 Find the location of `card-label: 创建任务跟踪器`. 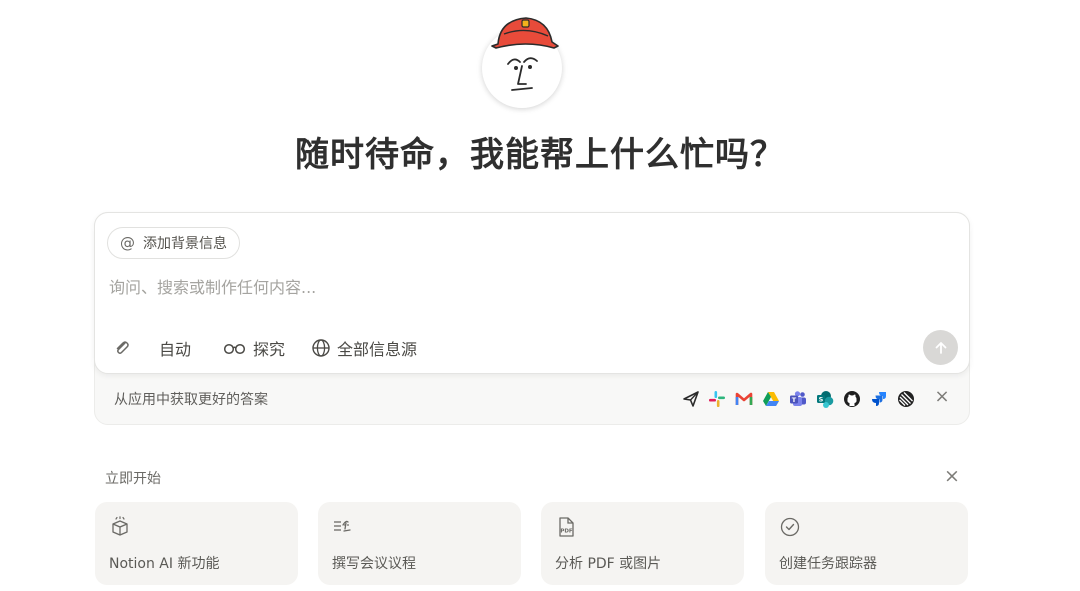

card-label: 创建任务跟踪器 is located at coordinates (828, 564).